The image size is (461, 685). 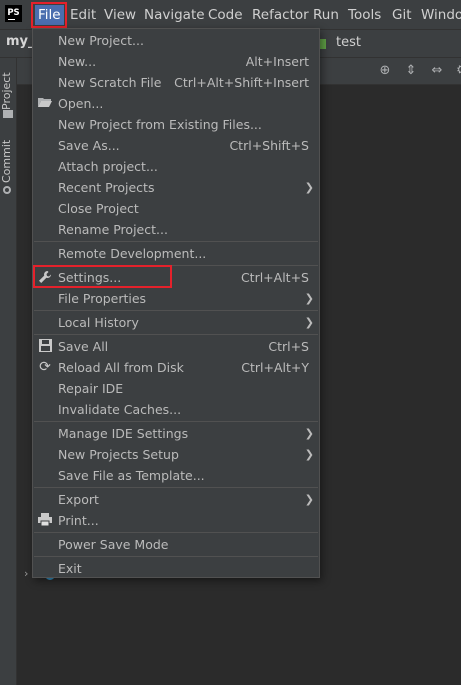 What do you see at coordinates (437, 71) in the screenshot?
I see `collapse-all-icon: ⇔` at bounding box center [437, 71].